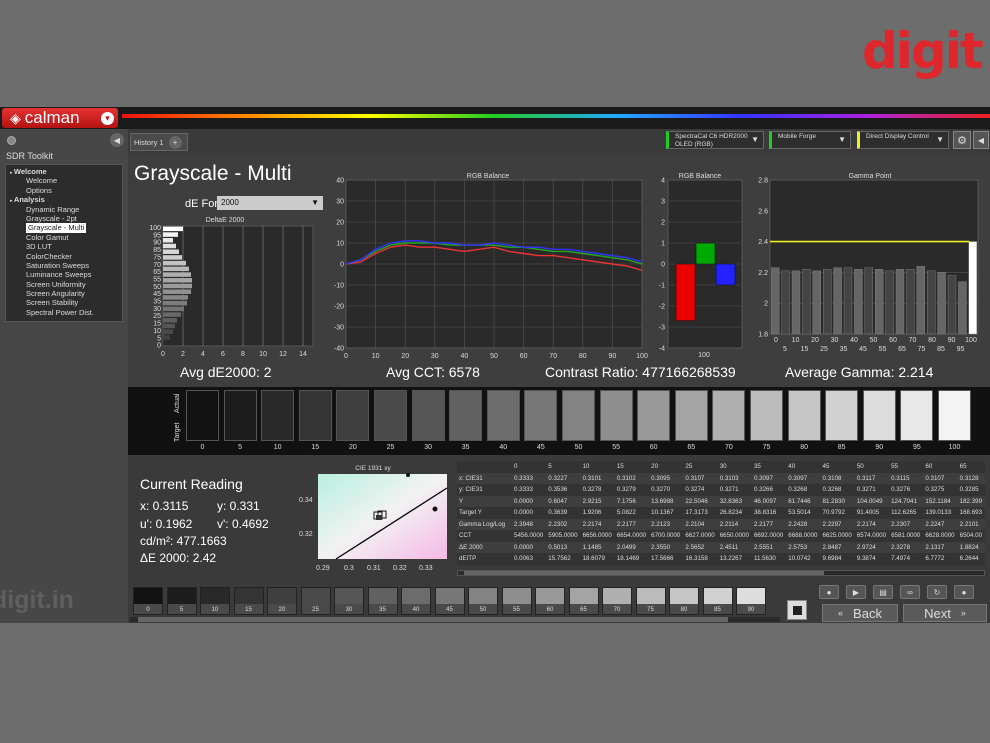 This screenshot has height=743, width=990. I want to click on next-button: Next », so click(945, 613).